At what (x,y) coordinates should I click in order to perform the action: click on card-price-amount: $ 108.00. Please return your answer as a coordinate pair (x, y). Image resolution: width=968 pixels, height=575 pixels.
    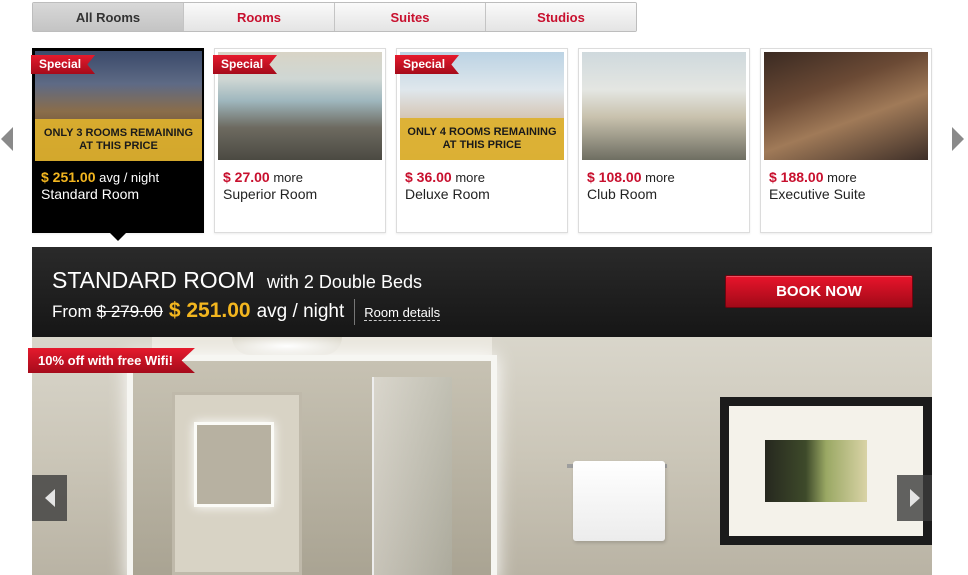
    Looking at the image, I should click on (614, 177).